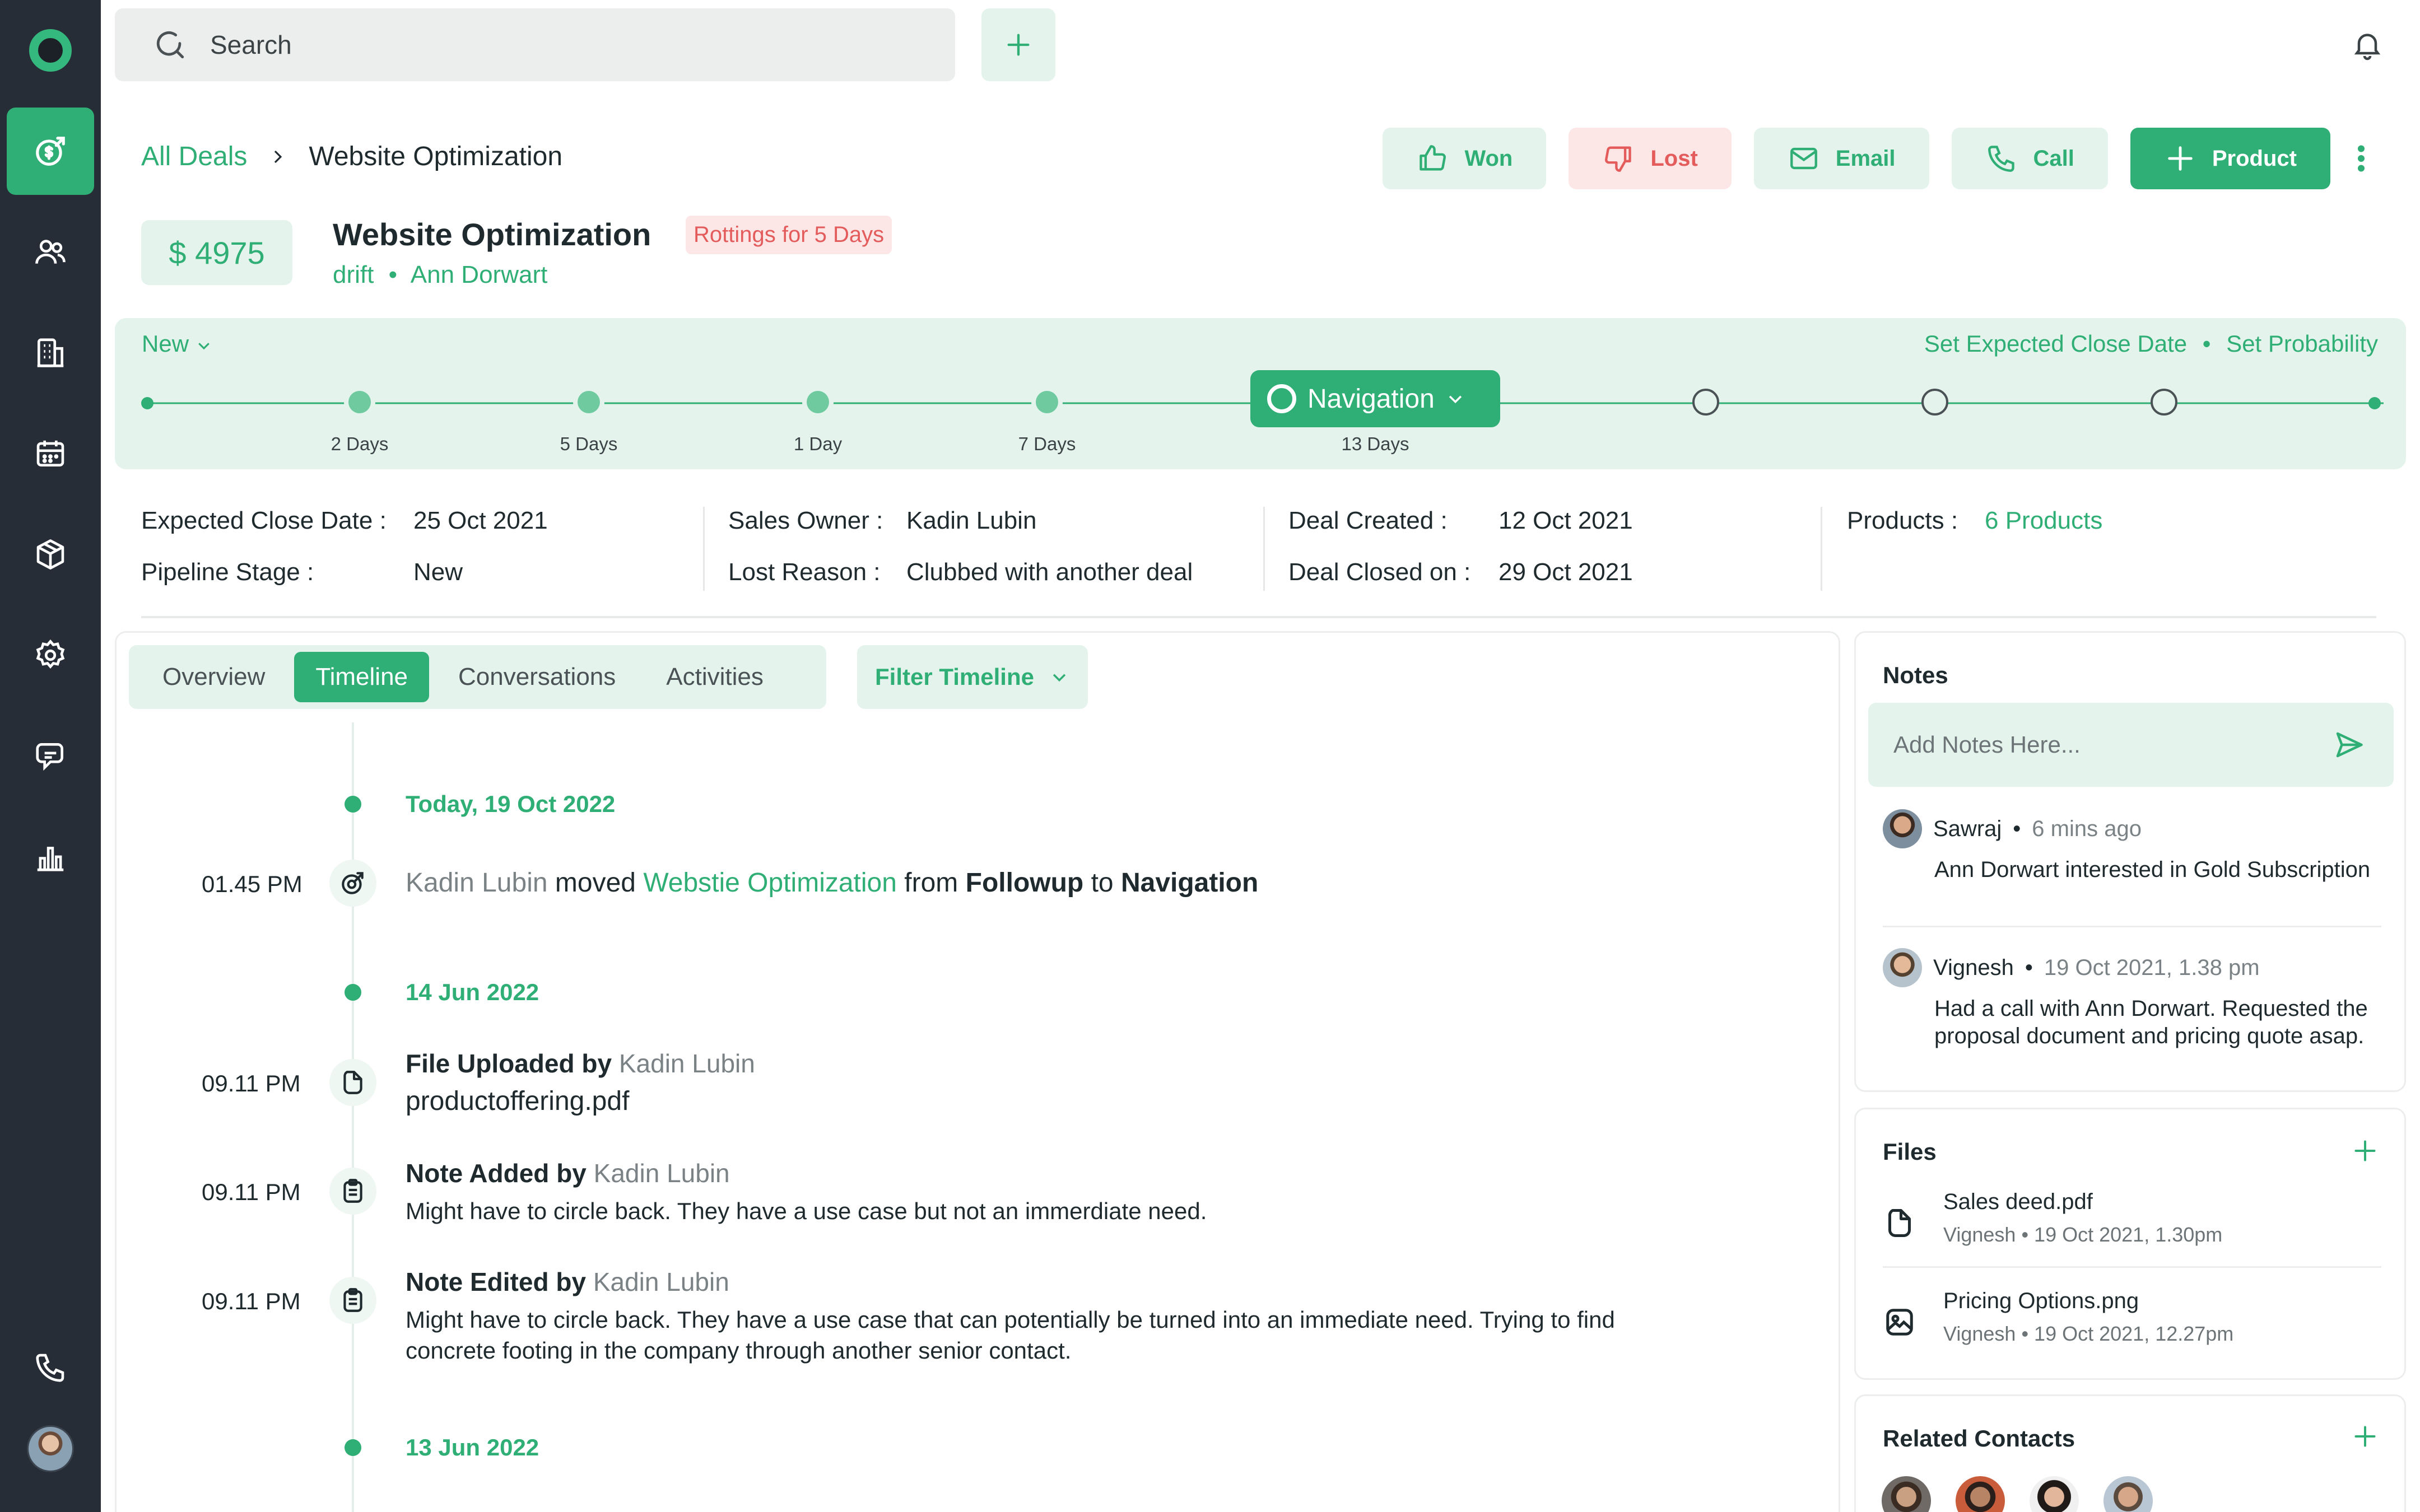 This screenshot has width=2420, height=1512. Describe the element at coordinates (481, 521) in the screenshot. I see `expected-close-value: 25 Oct 2021` at that location.